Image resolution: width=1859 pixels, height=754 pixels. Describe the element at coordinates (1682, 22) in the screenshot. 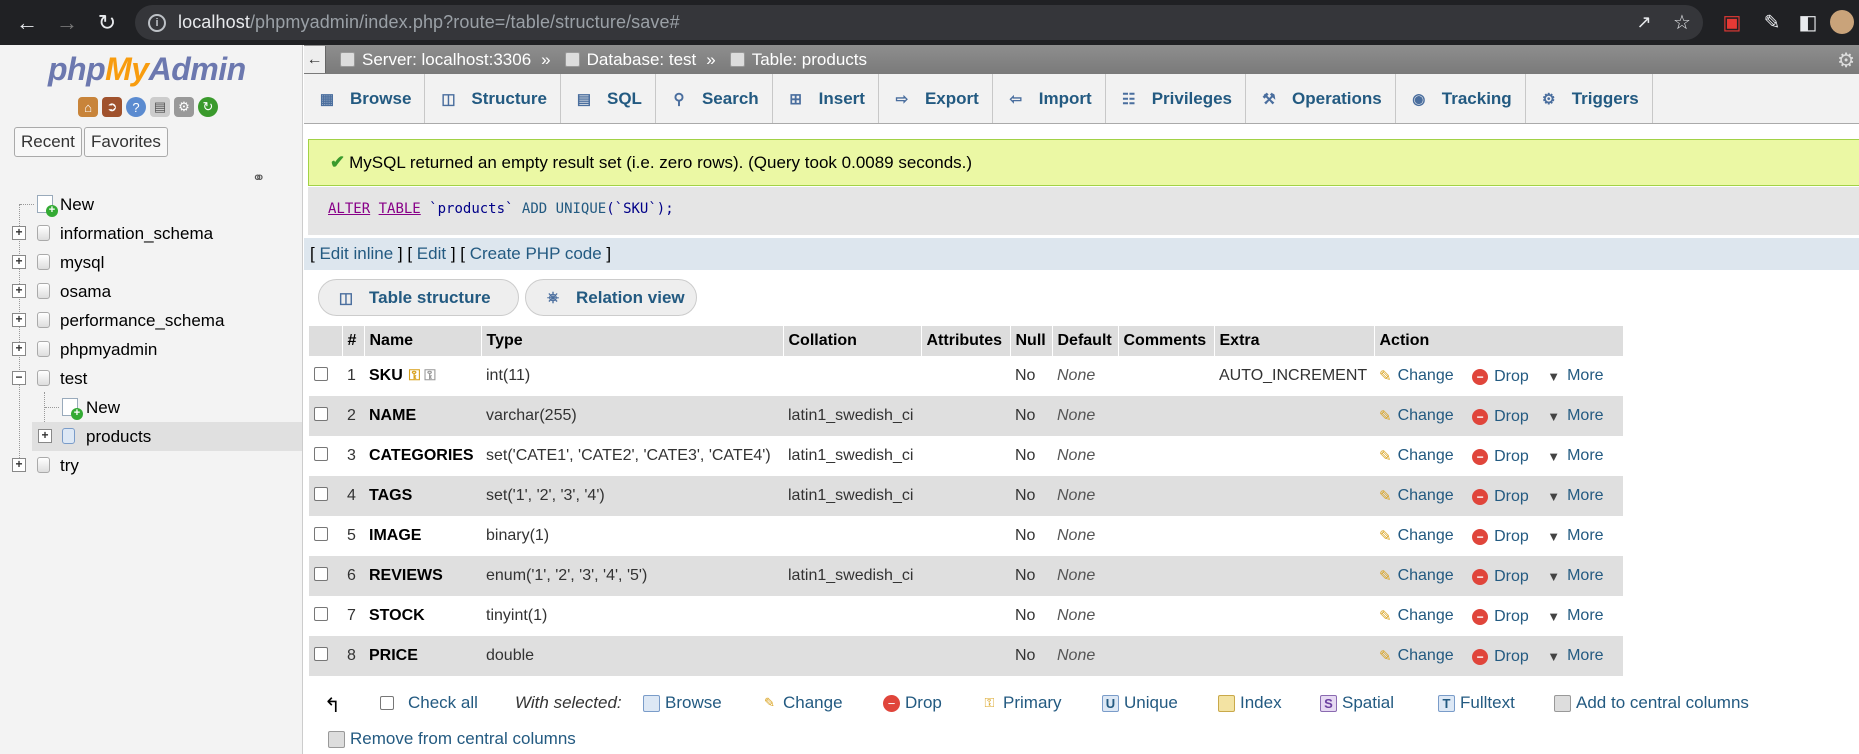

I see `bookmark-star-icon: ☆` at that location.